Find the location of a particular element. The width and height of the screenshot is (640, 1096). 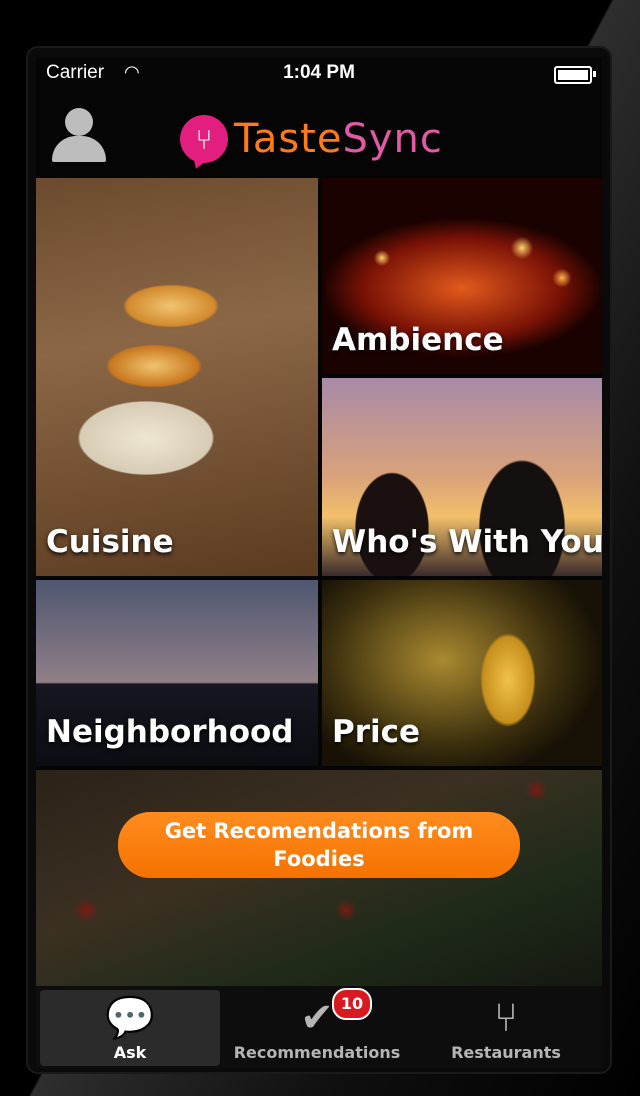

ambience-tile: Ambience is located at coordinates (462, 276).